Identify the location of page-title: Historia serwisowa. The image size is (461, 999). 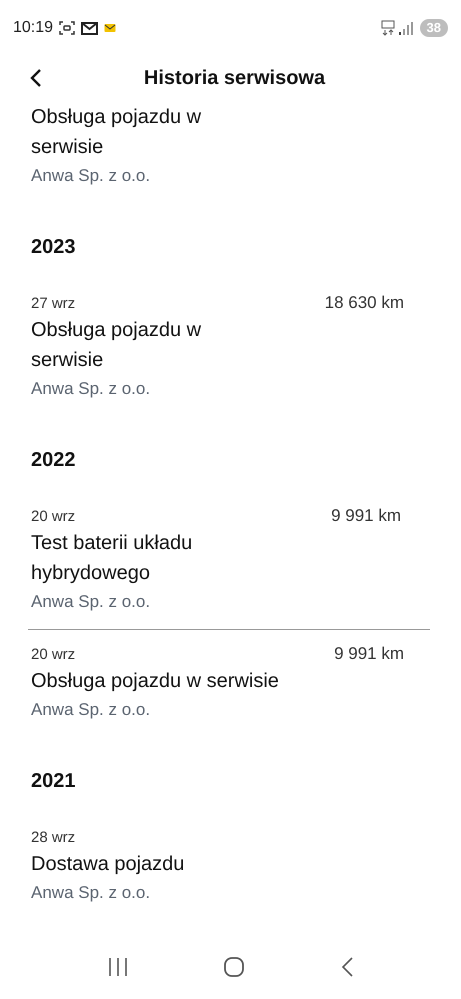
(235, 78).